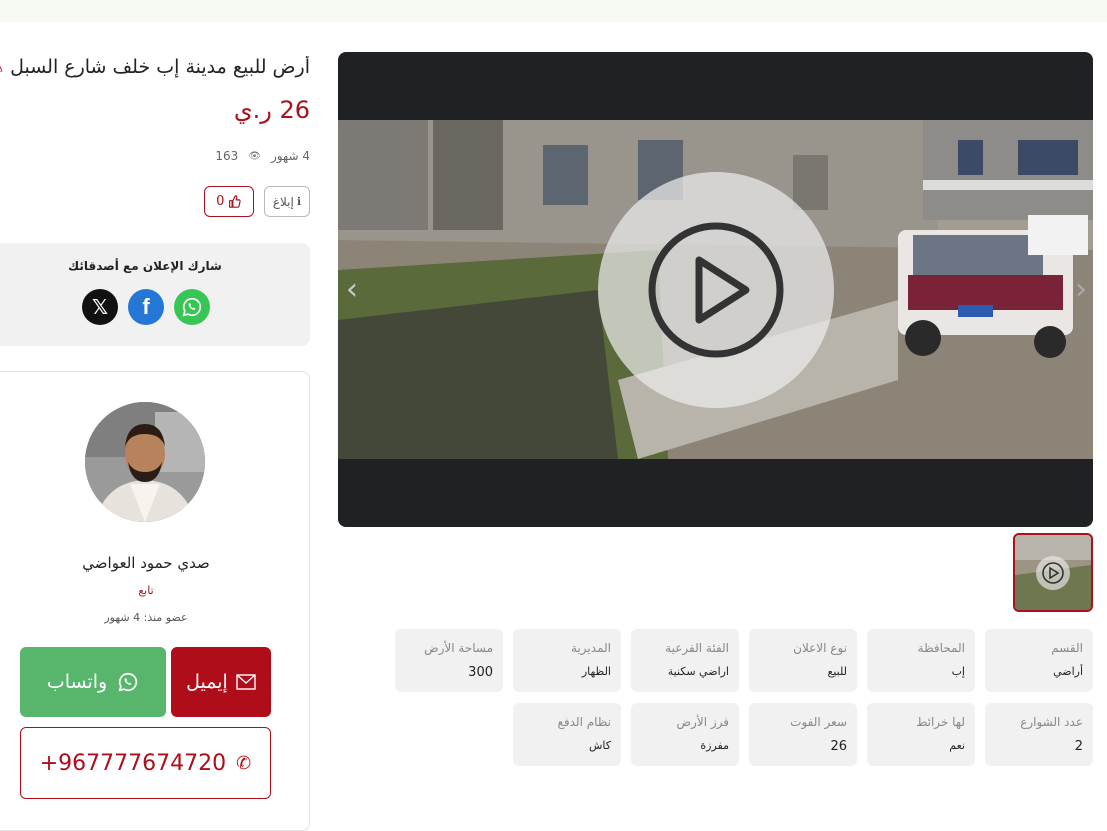 This screenshot has width=1107, height=831. Describe the element at coordinates (1039, 660) in the screenshot. I see `spec-category: القسم أراضي` at that location.